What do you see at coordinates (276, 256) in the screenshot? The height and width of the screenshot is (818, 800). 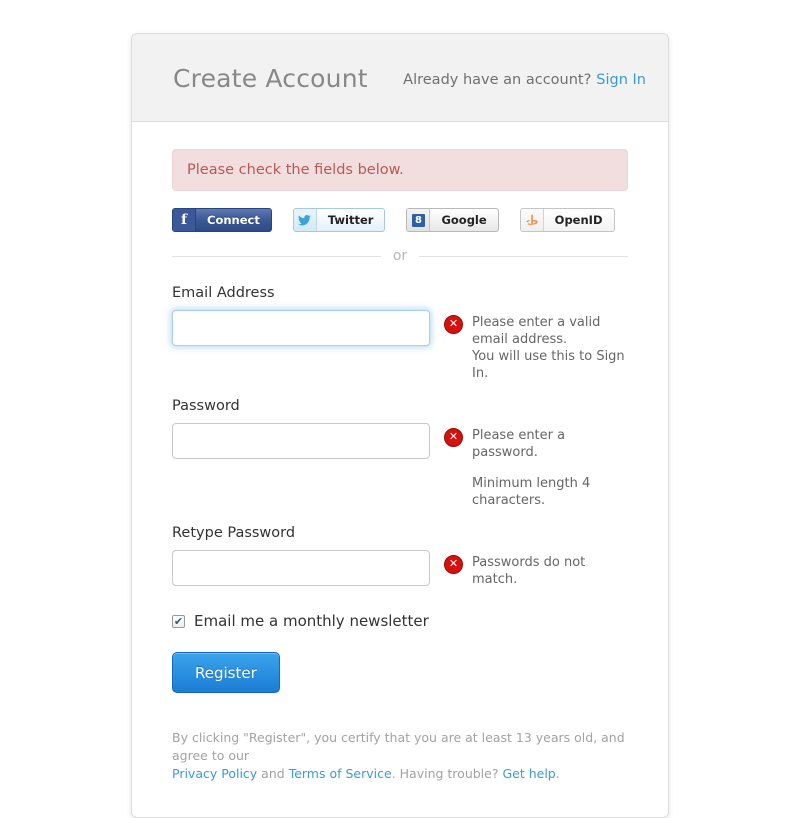 I see `divider-line-left` at bounding box center [276, 256].